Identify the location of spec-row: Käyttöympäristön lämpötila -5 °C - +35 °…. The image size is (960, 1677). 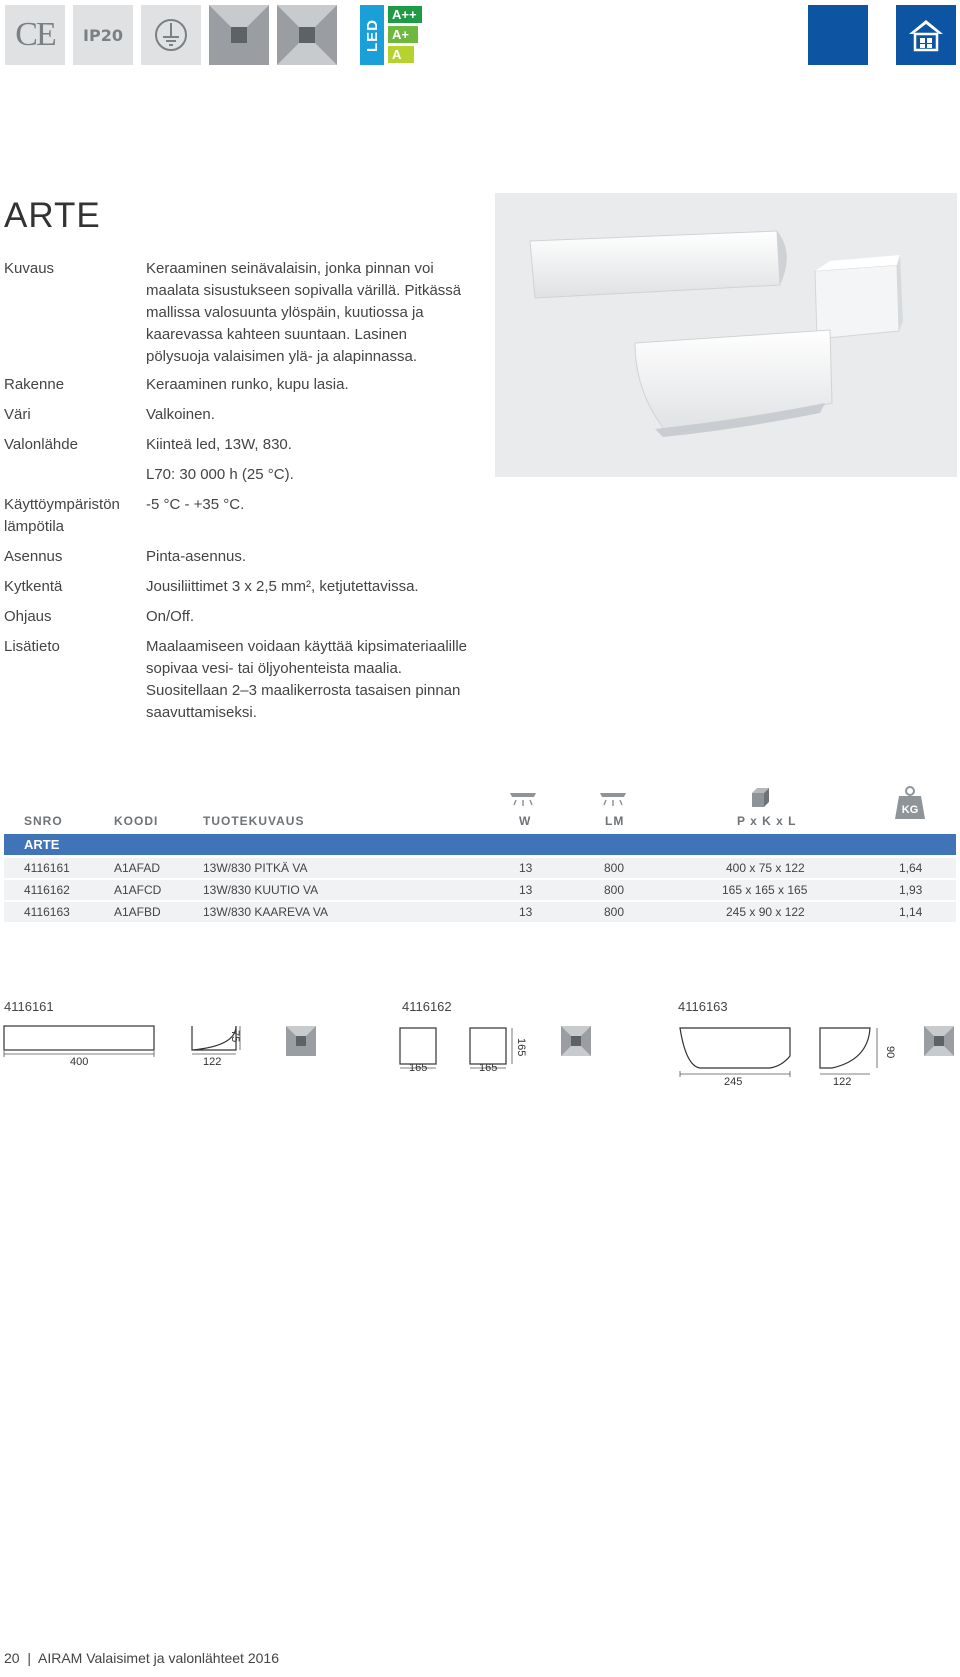
(239, 520).